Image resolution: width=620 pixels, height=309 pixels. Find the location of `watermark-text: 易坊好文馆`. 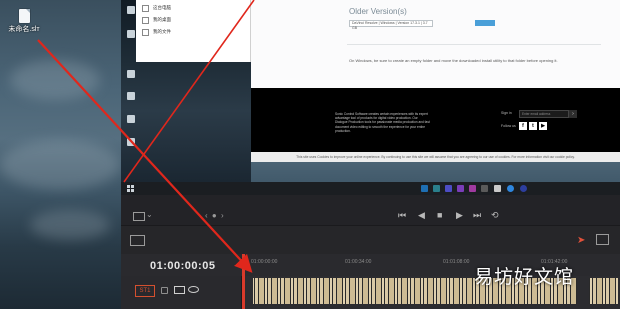

watermark-text: 易坊好文馆 is located at coordinates (524, 277).